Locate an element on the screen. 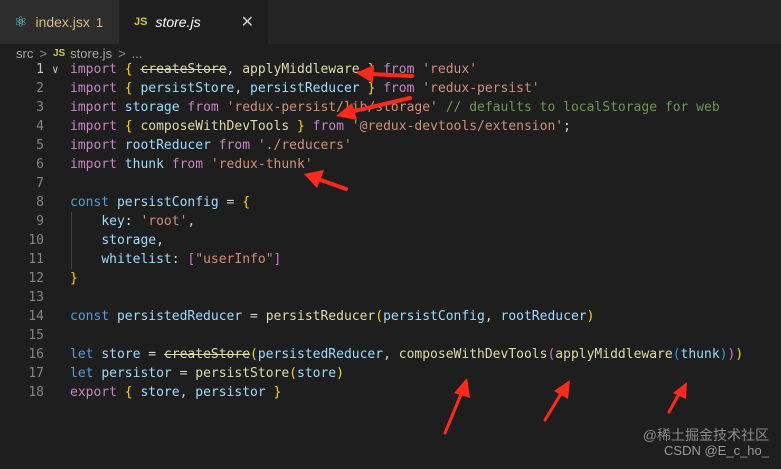 The height and width of the screenshot is (469, 781). watermark: @稀土掘金技术社区 CSDN @E_c_ho_ is located at coordinates (706, 443).